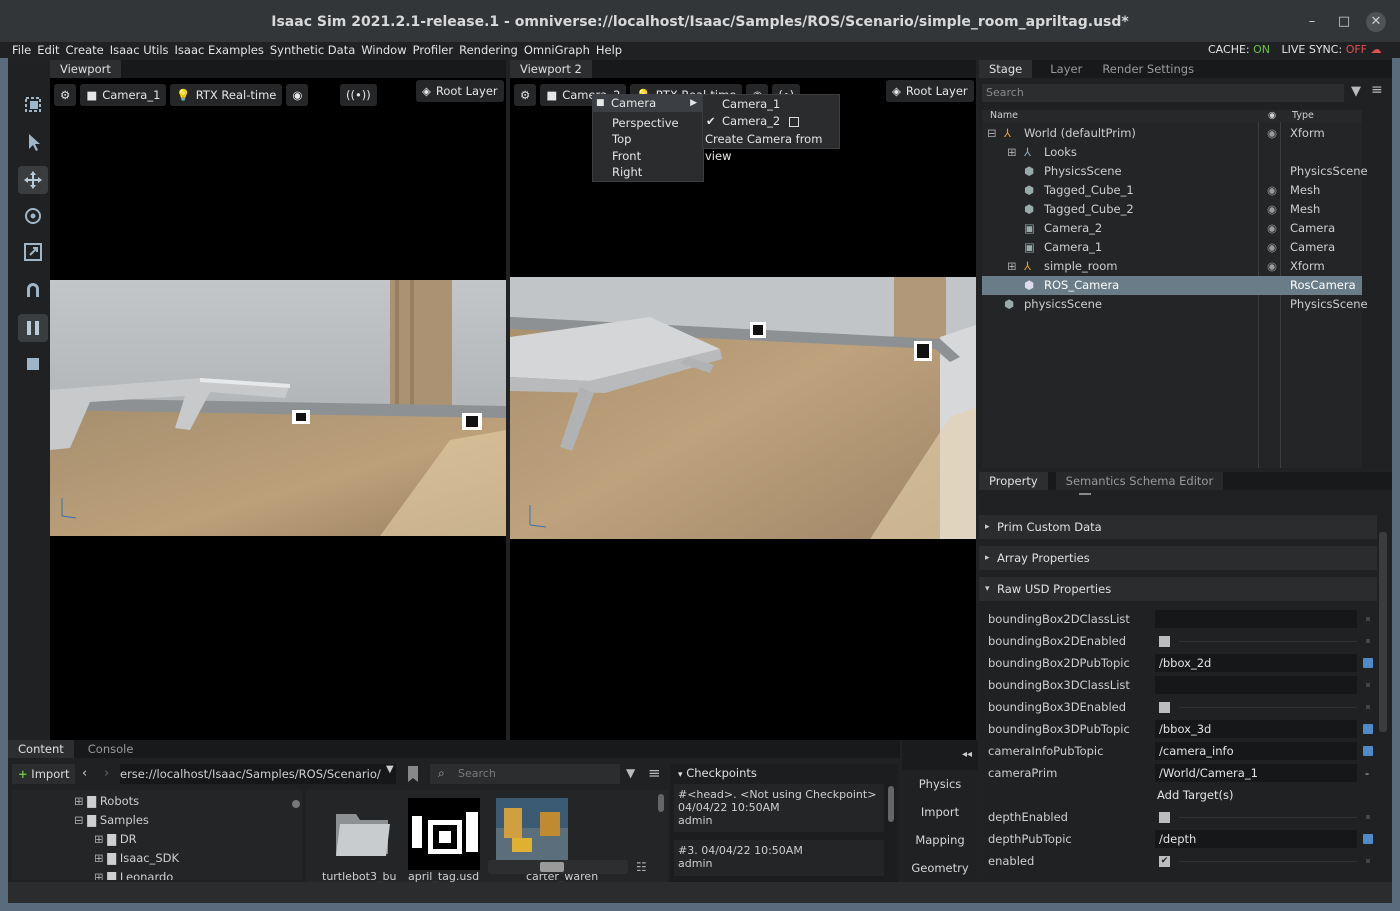  I want to click on menu-help: Help, so click(609, 50).